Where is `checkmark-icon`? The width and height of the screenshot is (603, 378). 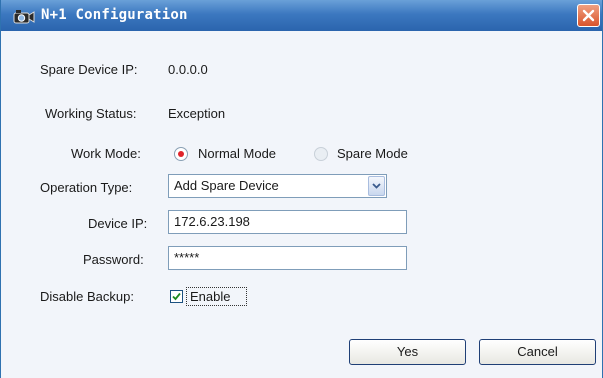 checkmark-icon is located at coordinates (176, 296).